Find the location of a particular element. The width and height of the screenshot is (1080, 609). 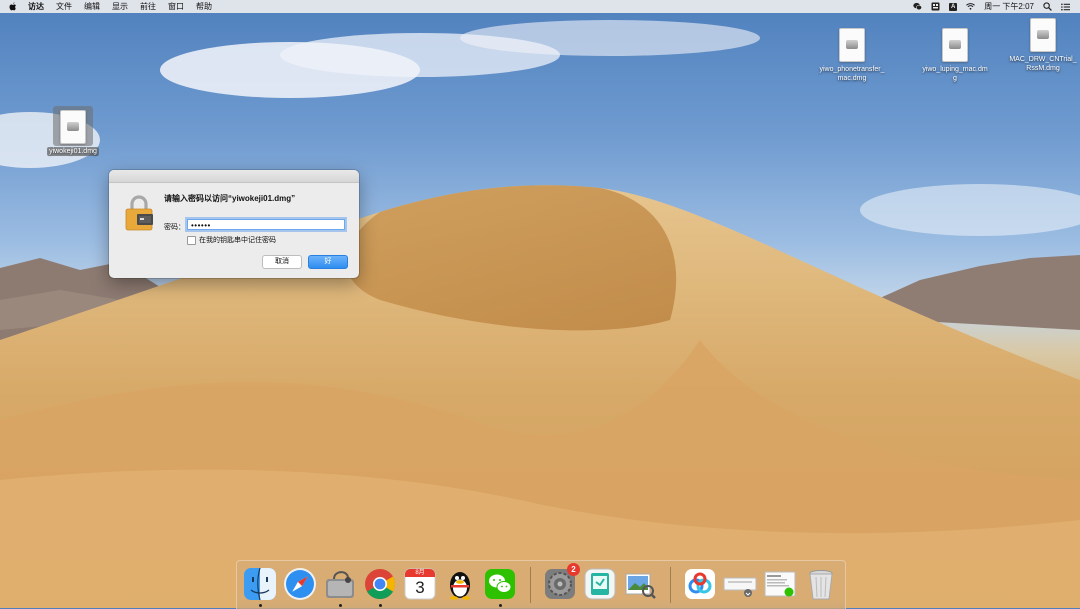

wechat-app-icon is located at coordinates (500, 584).